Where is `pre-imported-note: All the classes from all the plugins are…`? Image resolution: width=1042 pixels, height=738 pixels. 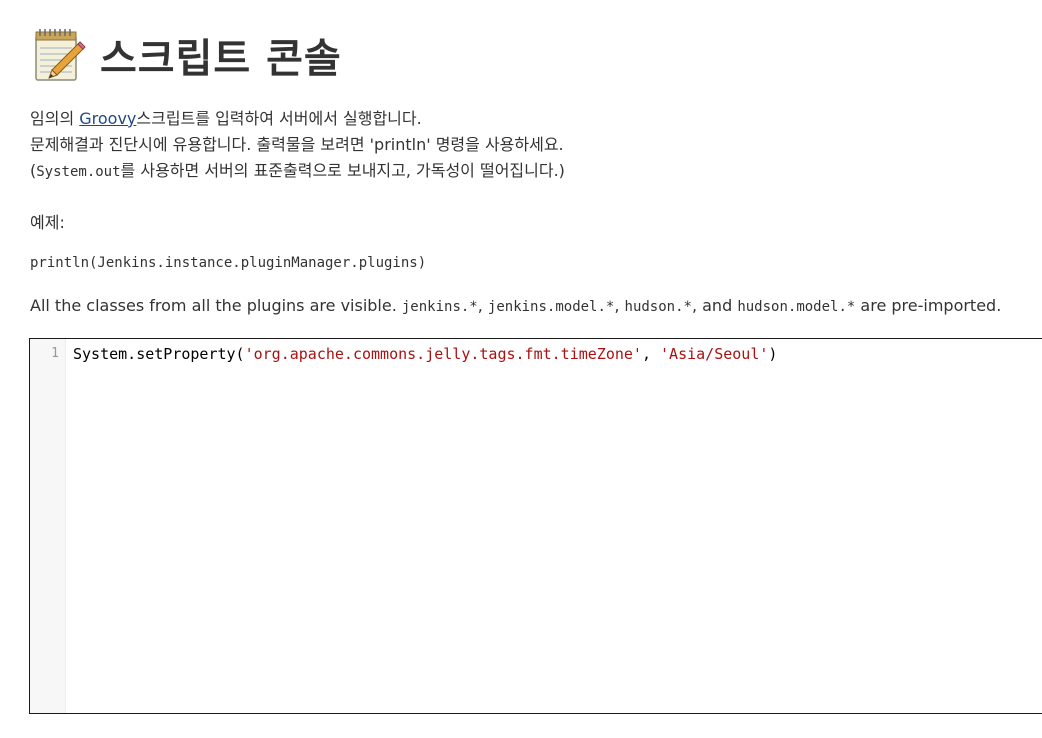
pre-imported-note: All the classes from all the plugins are… is located at coordinates (515, 305).